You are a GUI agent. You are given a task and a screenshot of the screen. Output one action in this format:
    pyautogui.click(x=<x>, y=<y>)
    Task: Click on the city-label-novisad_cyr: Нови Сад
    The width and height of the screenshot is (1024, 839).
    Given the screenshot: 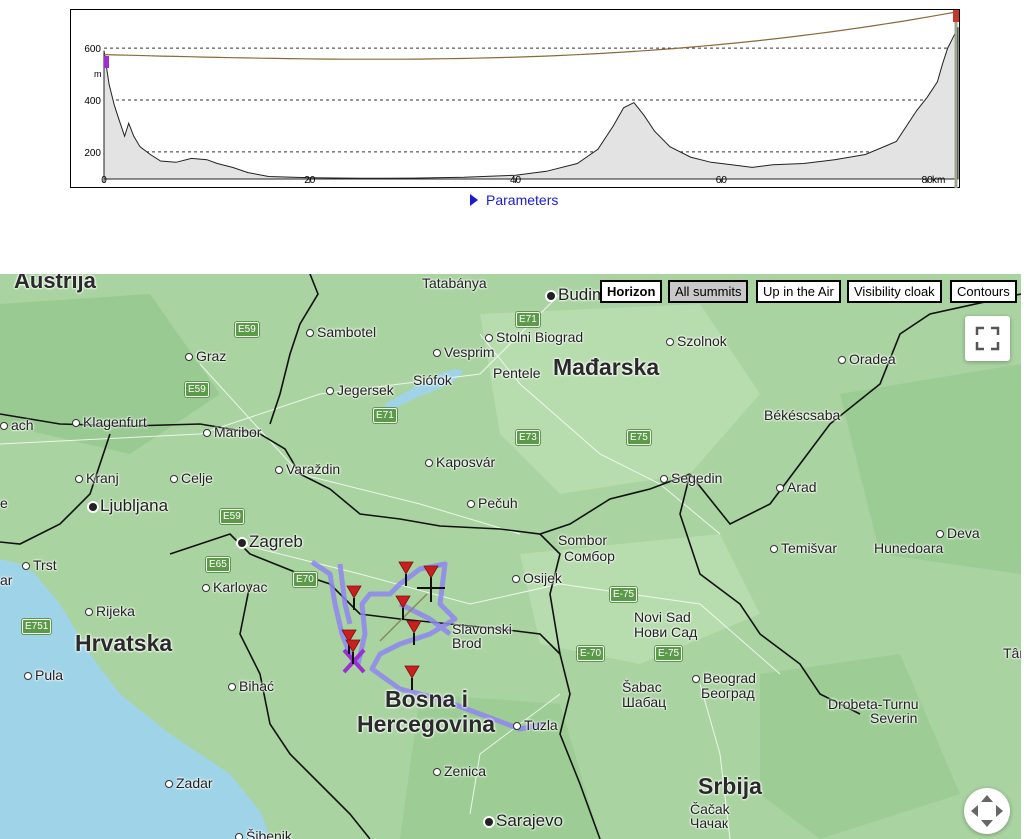 What is the action you would take?
    pyautogui.click(x=665, y=632)
    